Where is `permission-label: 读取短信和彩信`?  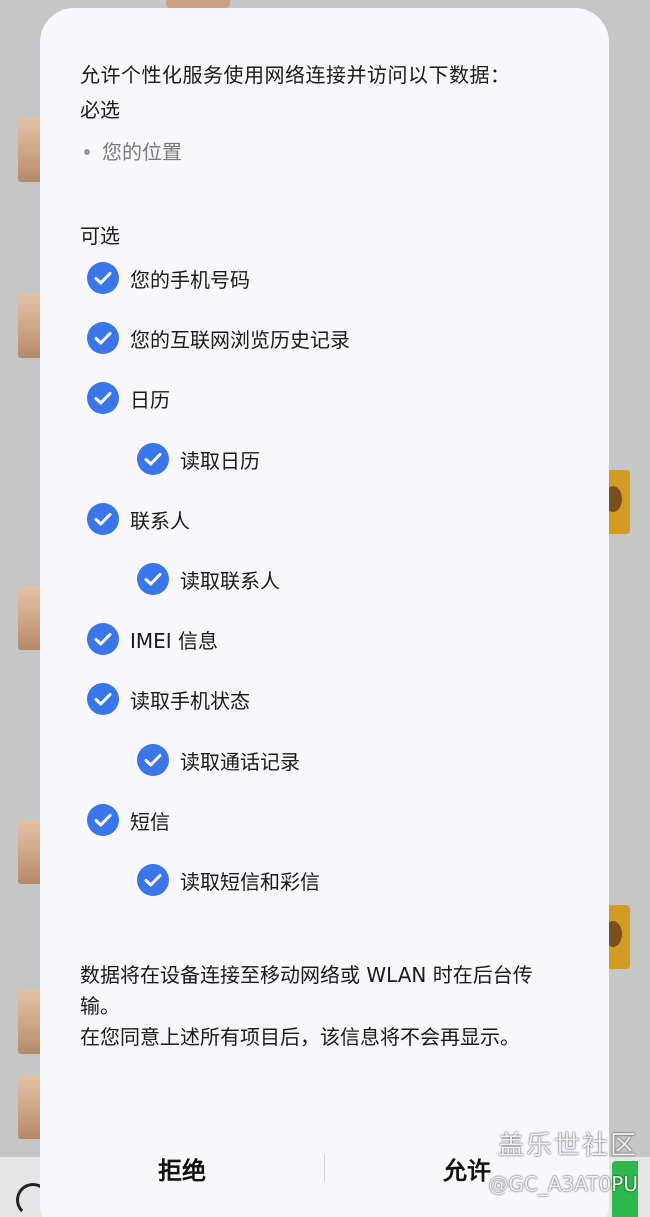
permission-label: 读取短信和彩信 is located at coordinates (250, 881).